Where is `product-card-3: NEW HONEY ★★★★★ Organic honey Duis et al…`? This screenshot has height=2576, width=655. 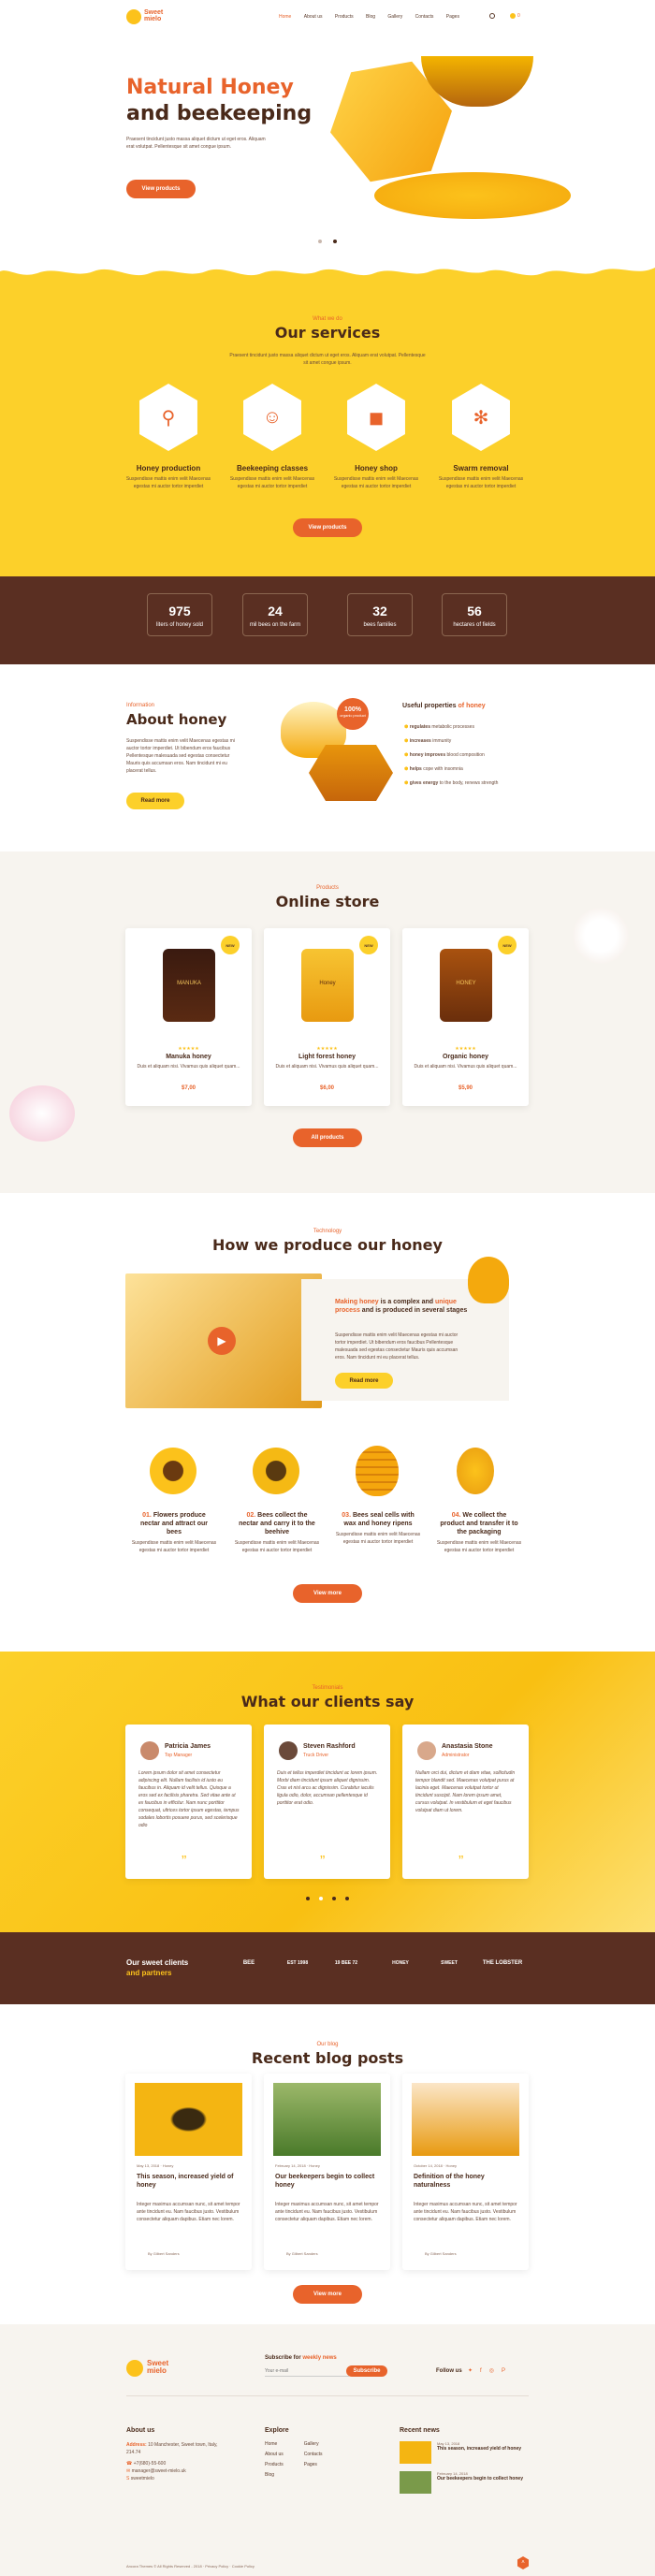
product-card-3: NEW HONEY ★★★★★ Organic honey Duis et al… is located at coordinates (465, 1017).